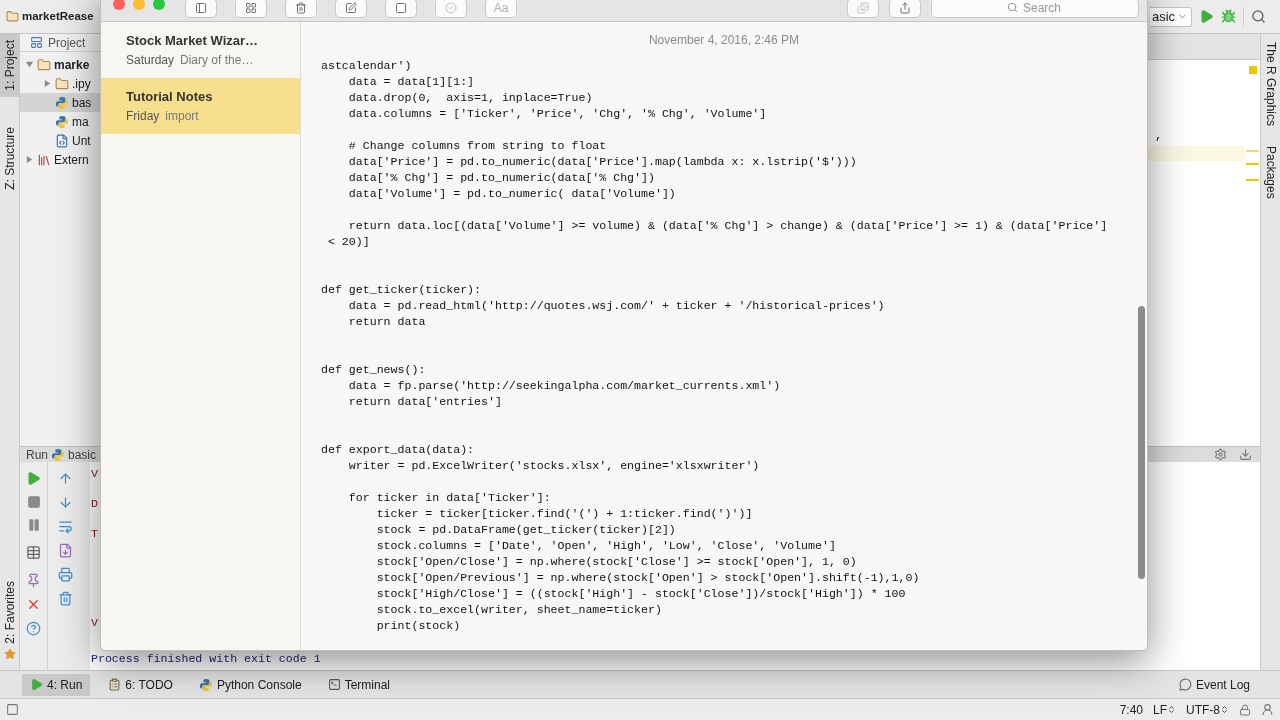  I want to click on notebook-file-icon, so click(62, 140).